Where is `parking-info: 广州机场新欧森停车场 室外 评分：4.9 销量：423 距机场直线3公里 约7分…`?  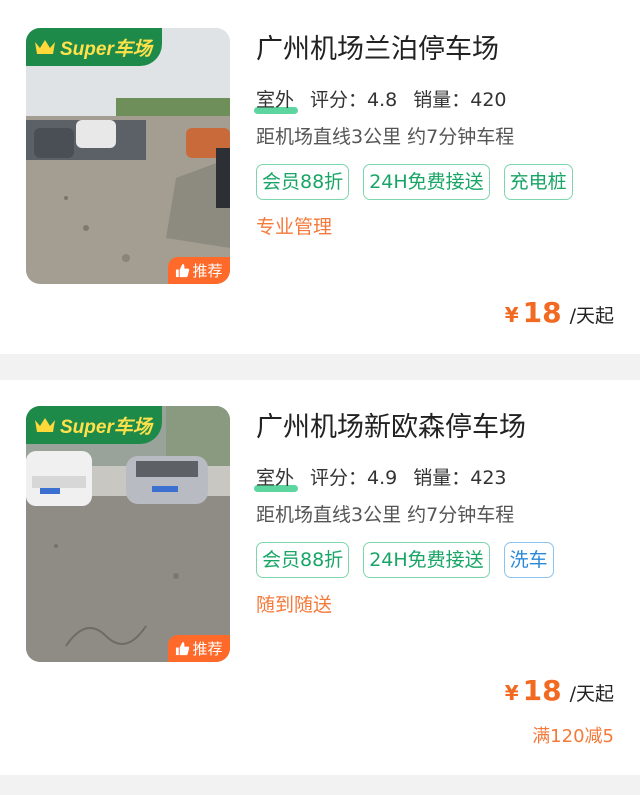 parking-info: 广州机场新欧森停车场 室外 评分：4.9 销量：423 距机场直线3公里 约7分… is located at coordinates (435, 512).